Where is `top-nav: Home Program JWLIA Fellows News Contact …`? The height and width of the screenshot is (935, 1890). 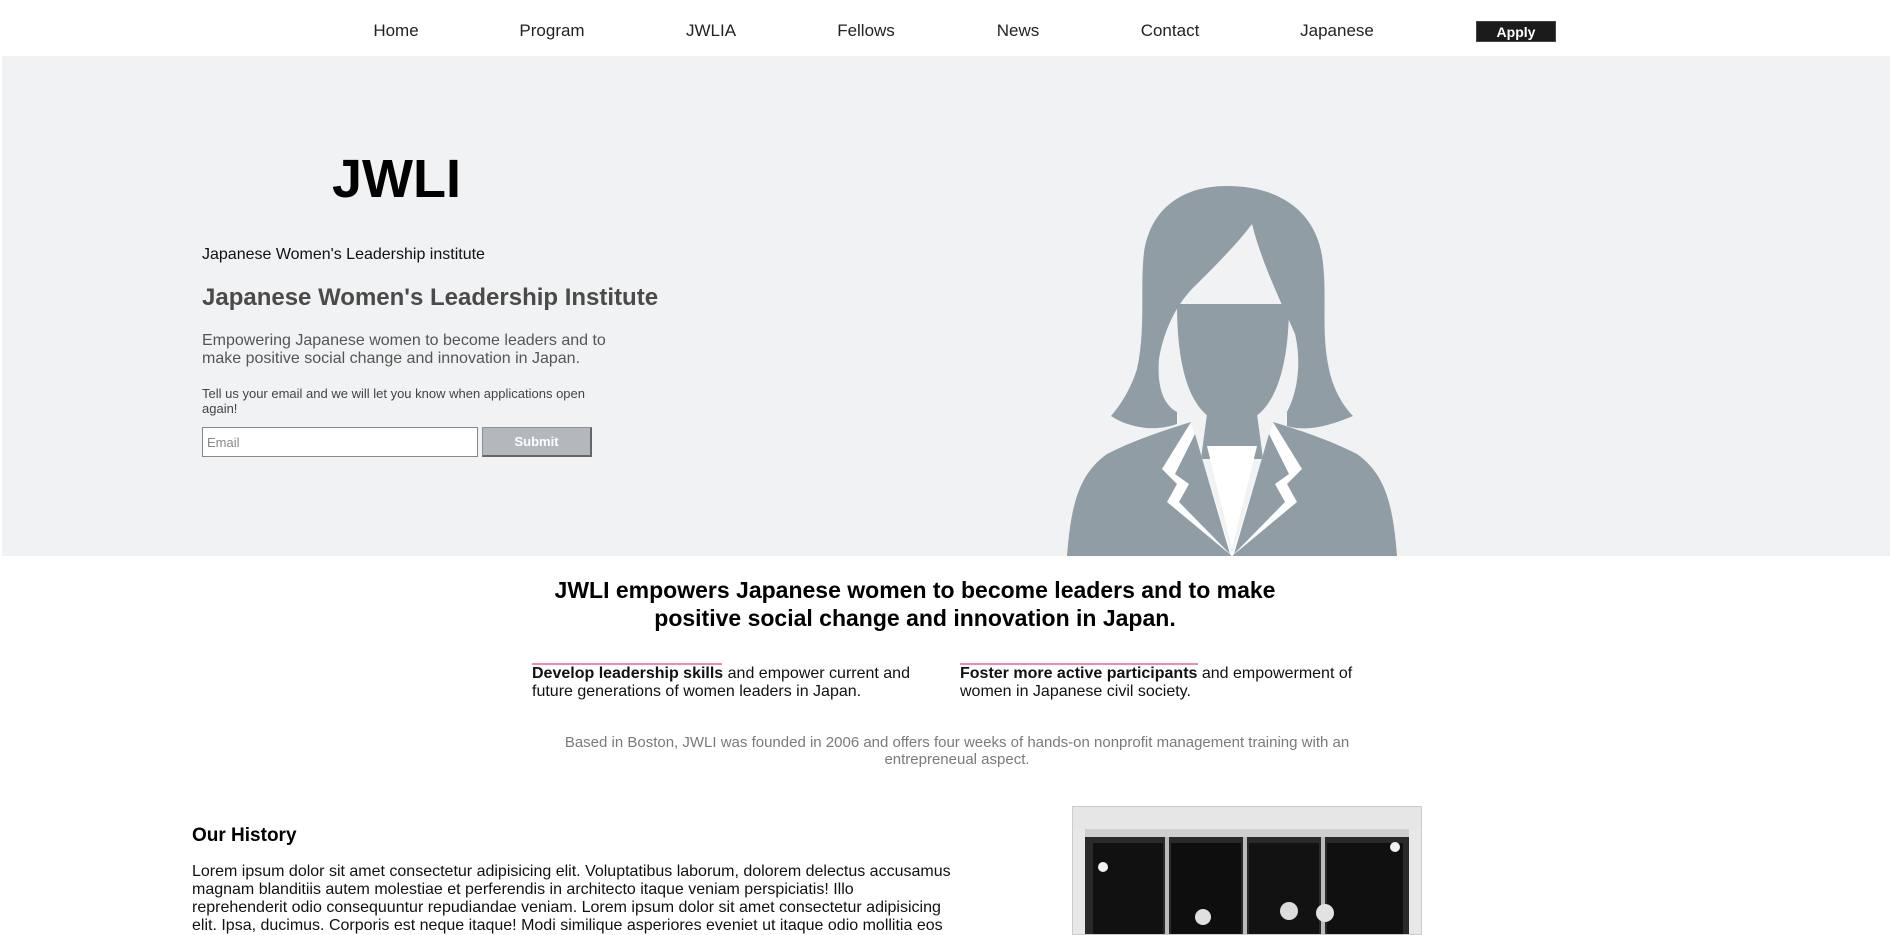 top-nav: Home Program JWLIA Fellows News Contact … is located at coordinates (945, 28).